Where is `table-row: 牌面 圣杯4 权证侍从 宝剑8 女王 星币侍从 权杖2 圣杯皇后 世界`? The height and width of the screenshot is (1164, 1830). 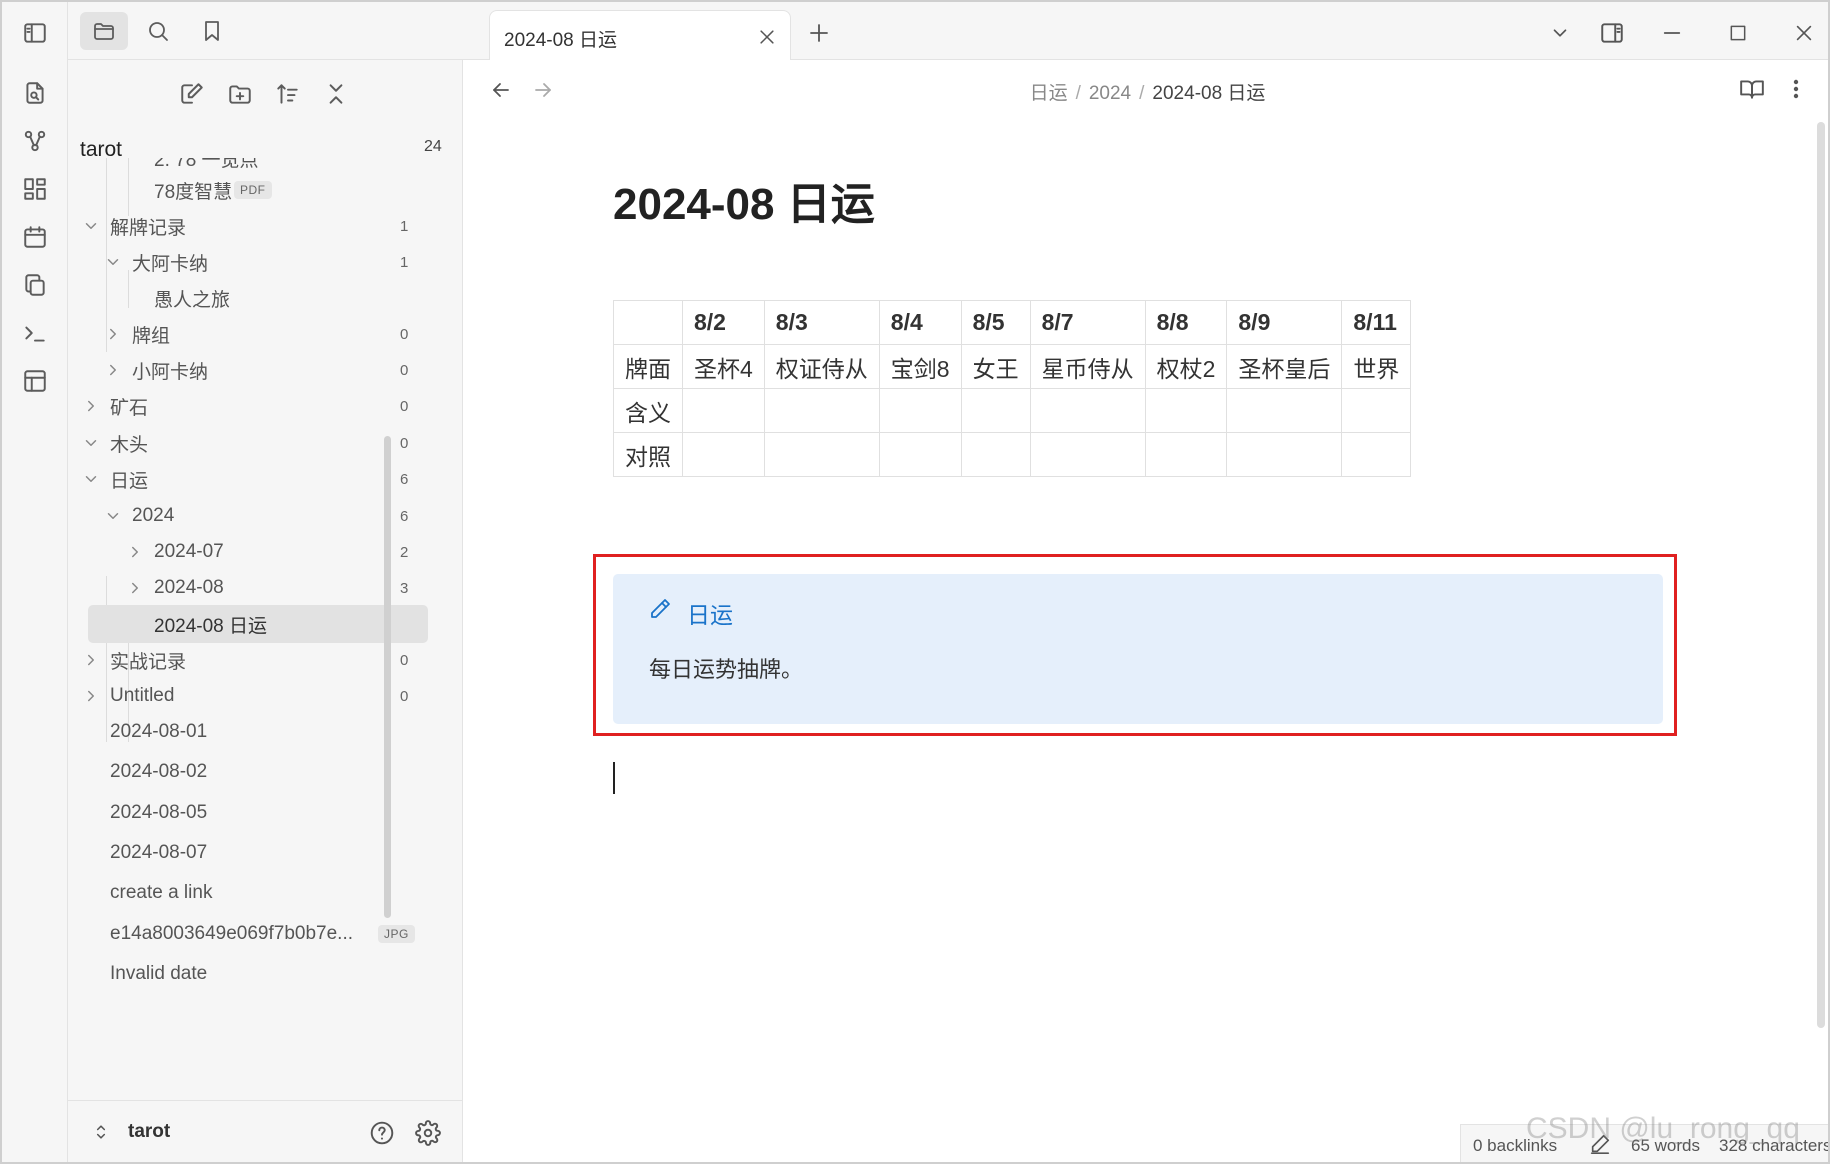
table-row: 牌面 圣杯4 权证侍从 宝剑8 女王 星币侍从 权杖2 圣杯皇后 世界 is located at coordinates (1012, 366).